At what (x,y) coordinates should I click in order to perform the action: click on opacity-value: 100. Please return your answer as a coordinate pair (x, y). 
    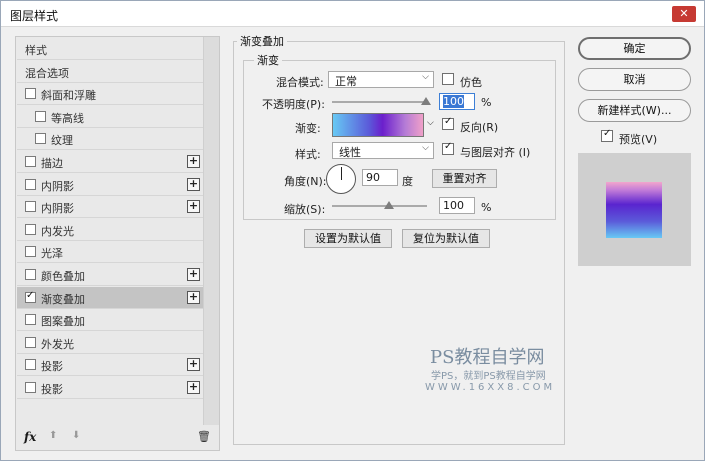
    Looking at the image, I should click on (453, 101).